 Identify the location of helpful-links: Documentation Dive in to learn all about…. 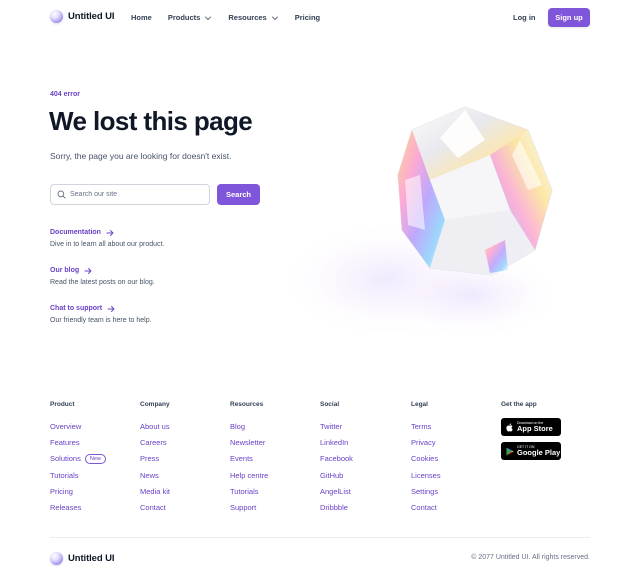
(107, 285).